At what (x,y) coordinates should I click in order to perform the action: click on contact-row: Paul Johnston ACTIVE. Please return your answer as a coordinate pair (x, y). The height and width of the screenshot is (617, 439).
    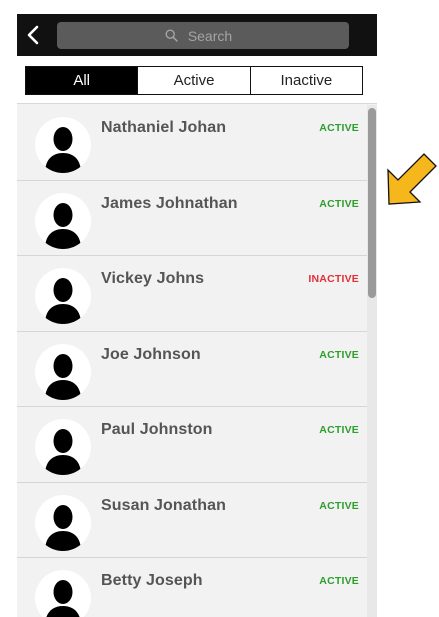
    Looking at the image, I should click on (192, 445).